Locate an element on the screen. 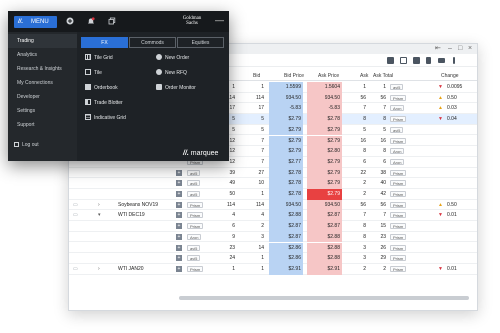  table-row: + avi5 49 10 $2.78 $2.79 2 40 Prism is located at coordinates (273, 183).